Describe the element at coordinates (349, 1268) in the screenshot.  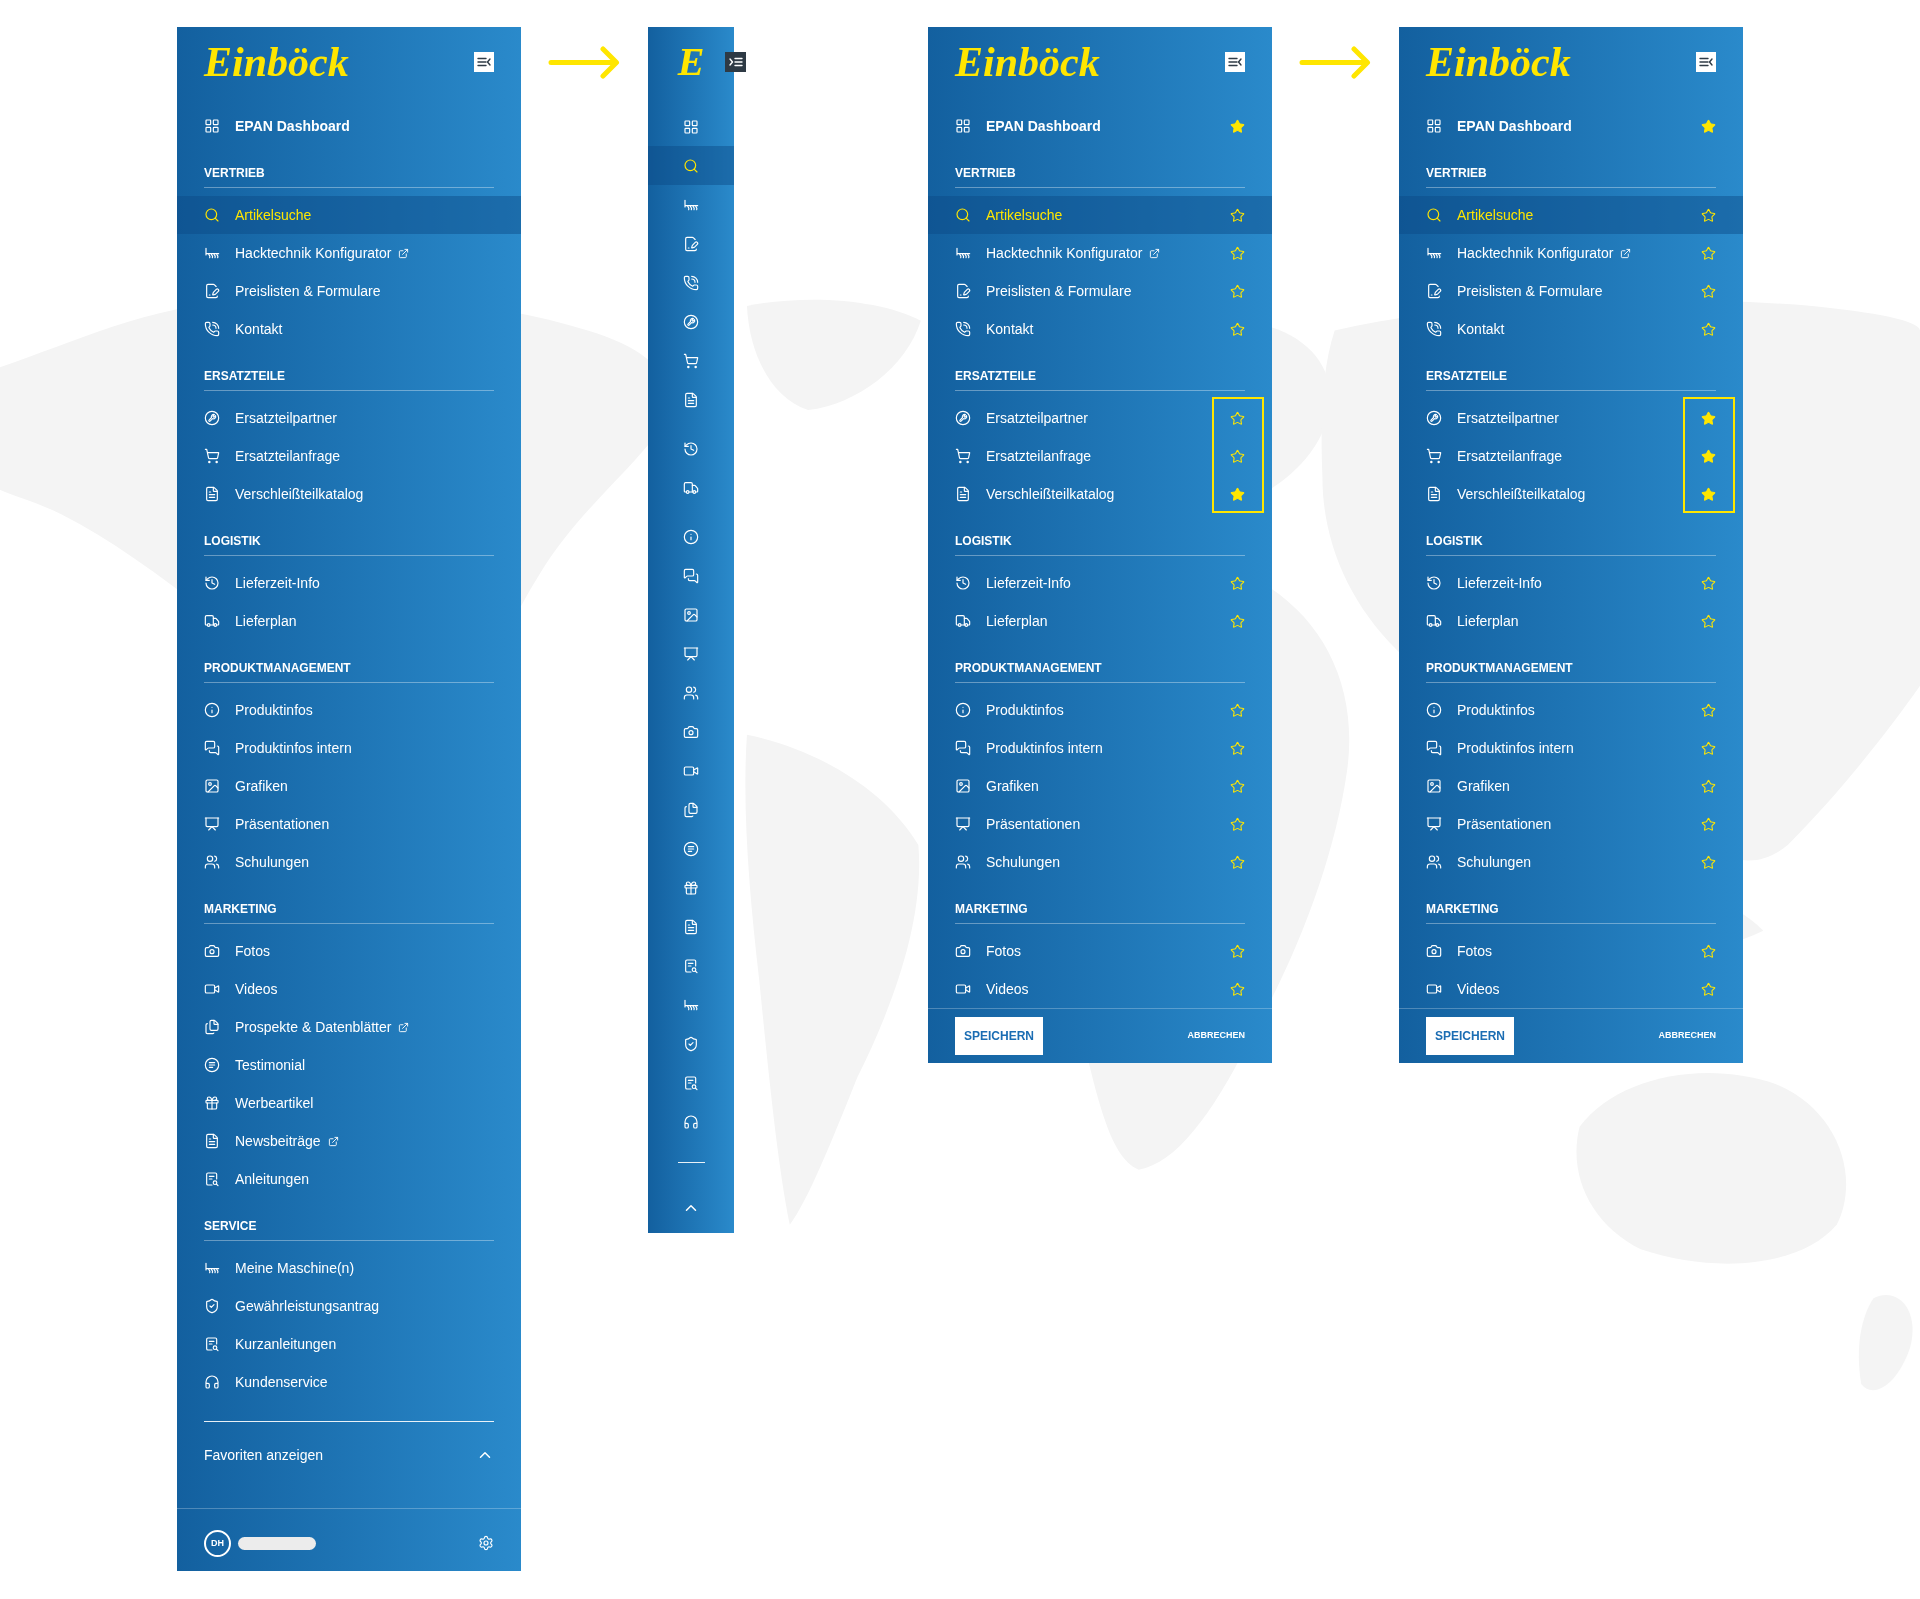
I see `menu-item: Meine Maschine(n)` at that location.